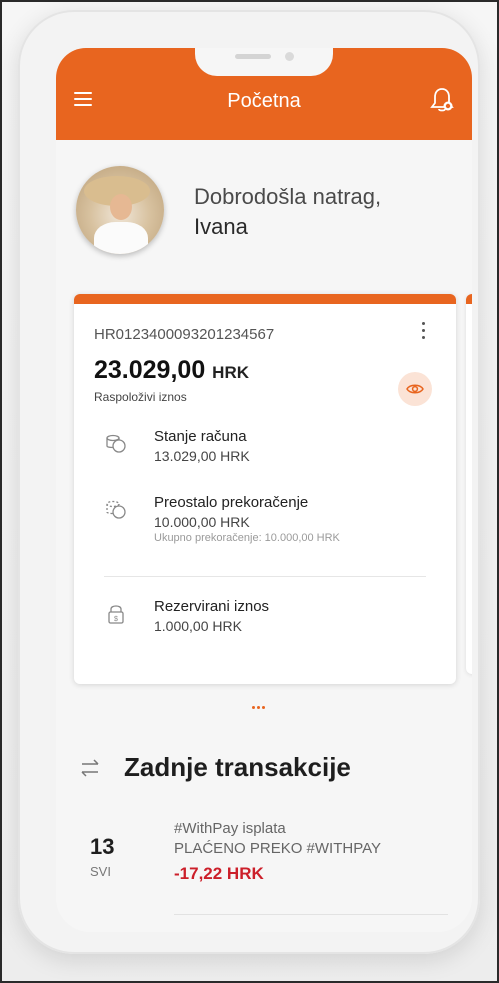 The image size is (499, 983). I want to click on eye-icon, so click(415, 389).